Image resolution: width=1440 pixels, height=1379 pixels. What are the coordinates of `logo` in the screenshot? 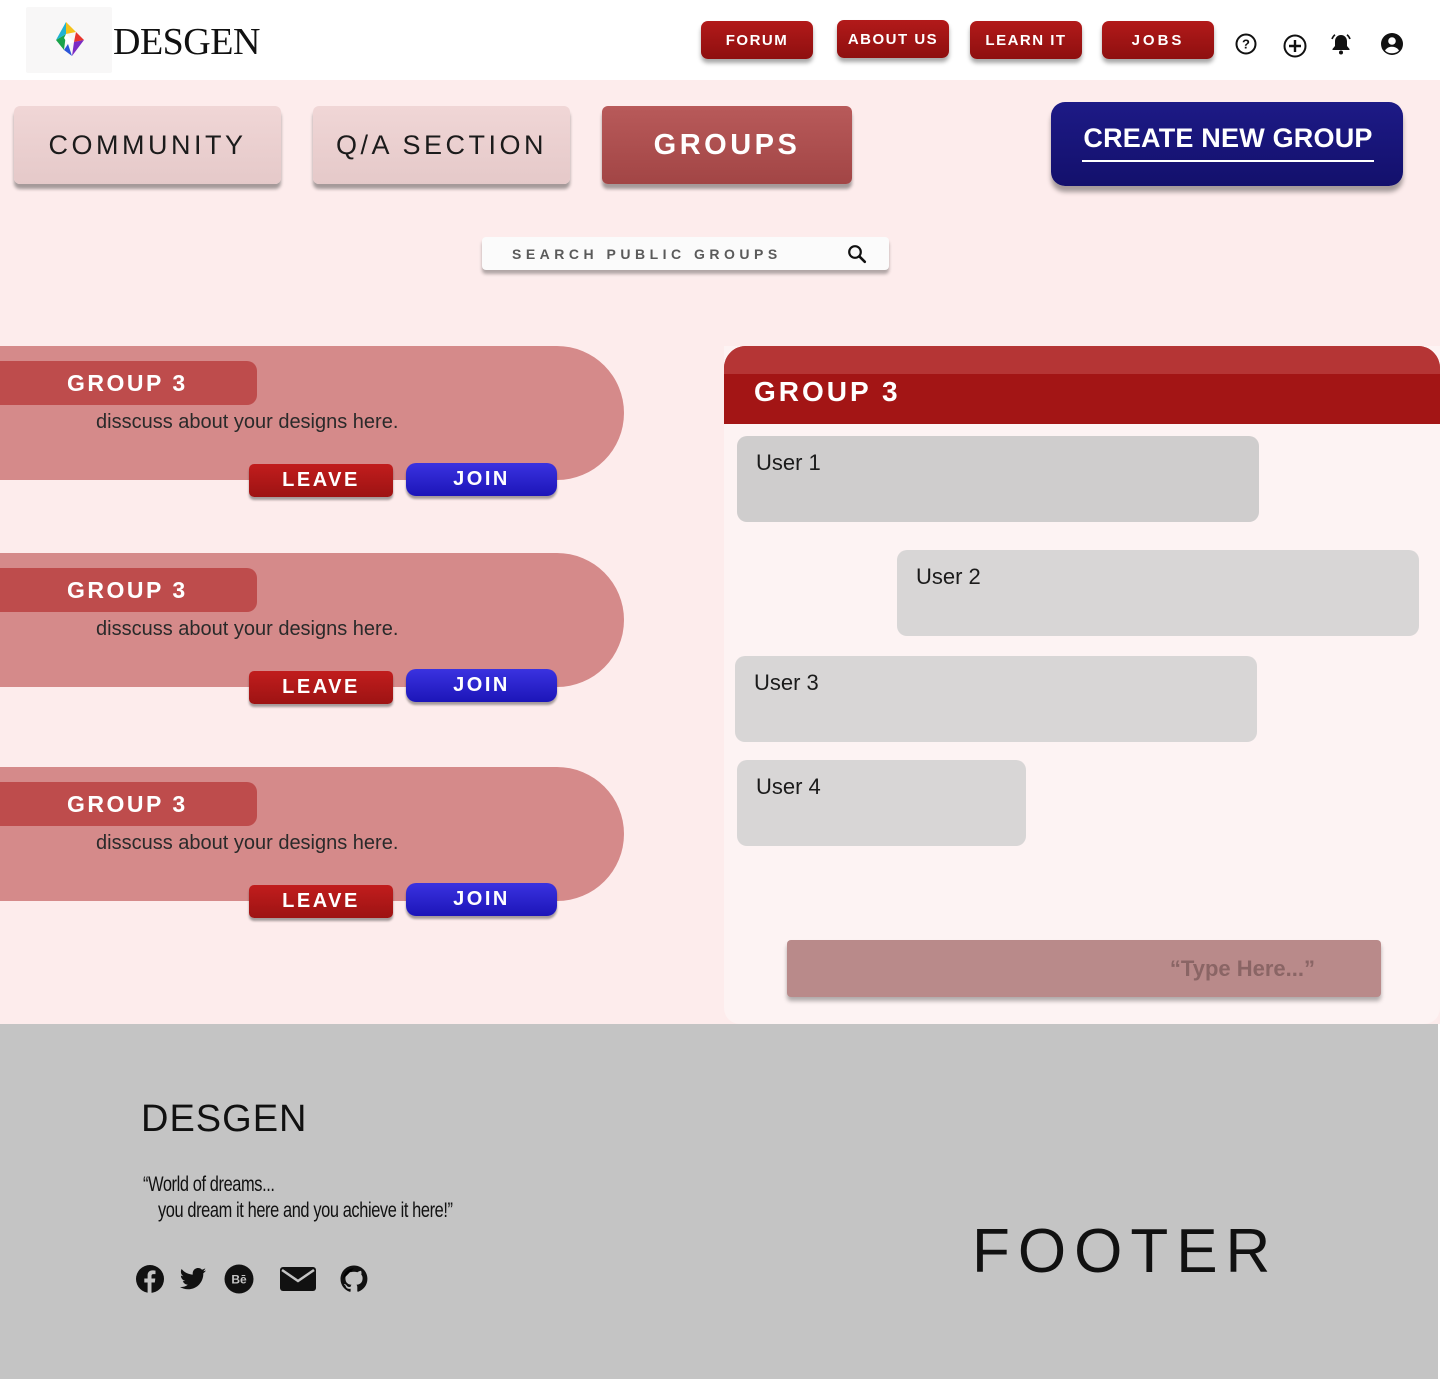 It's located at (69, 40).